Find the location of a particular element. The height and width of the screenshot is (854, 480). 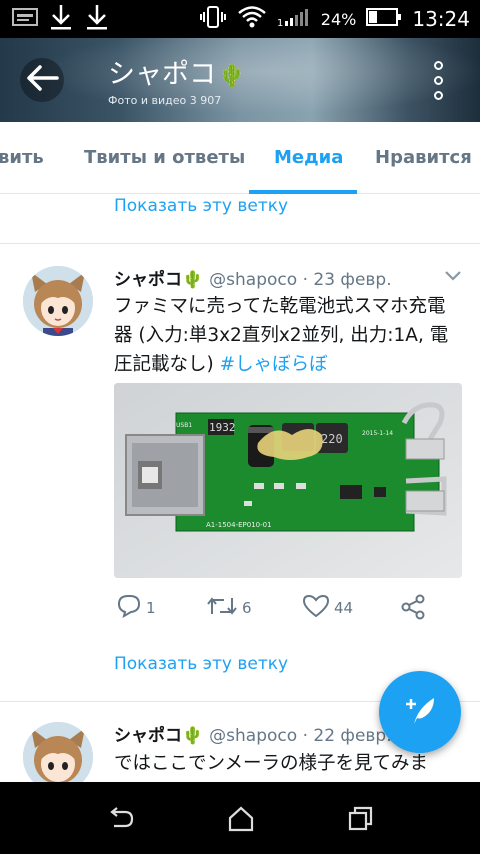

tweet-actions: 1 6 44 is located at coordinates (289, 609).